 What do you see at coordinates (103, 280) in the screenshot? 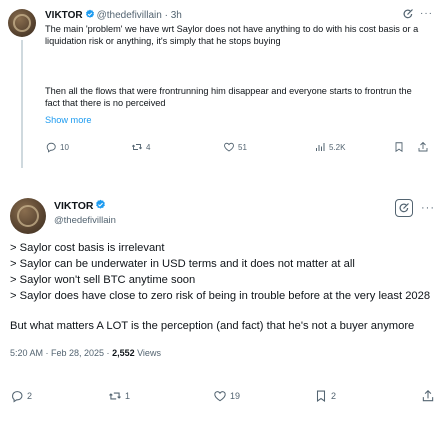
I see `tweet-line: > Saylor won't sell BTC anytime soon` at bounding box center [103, 280].